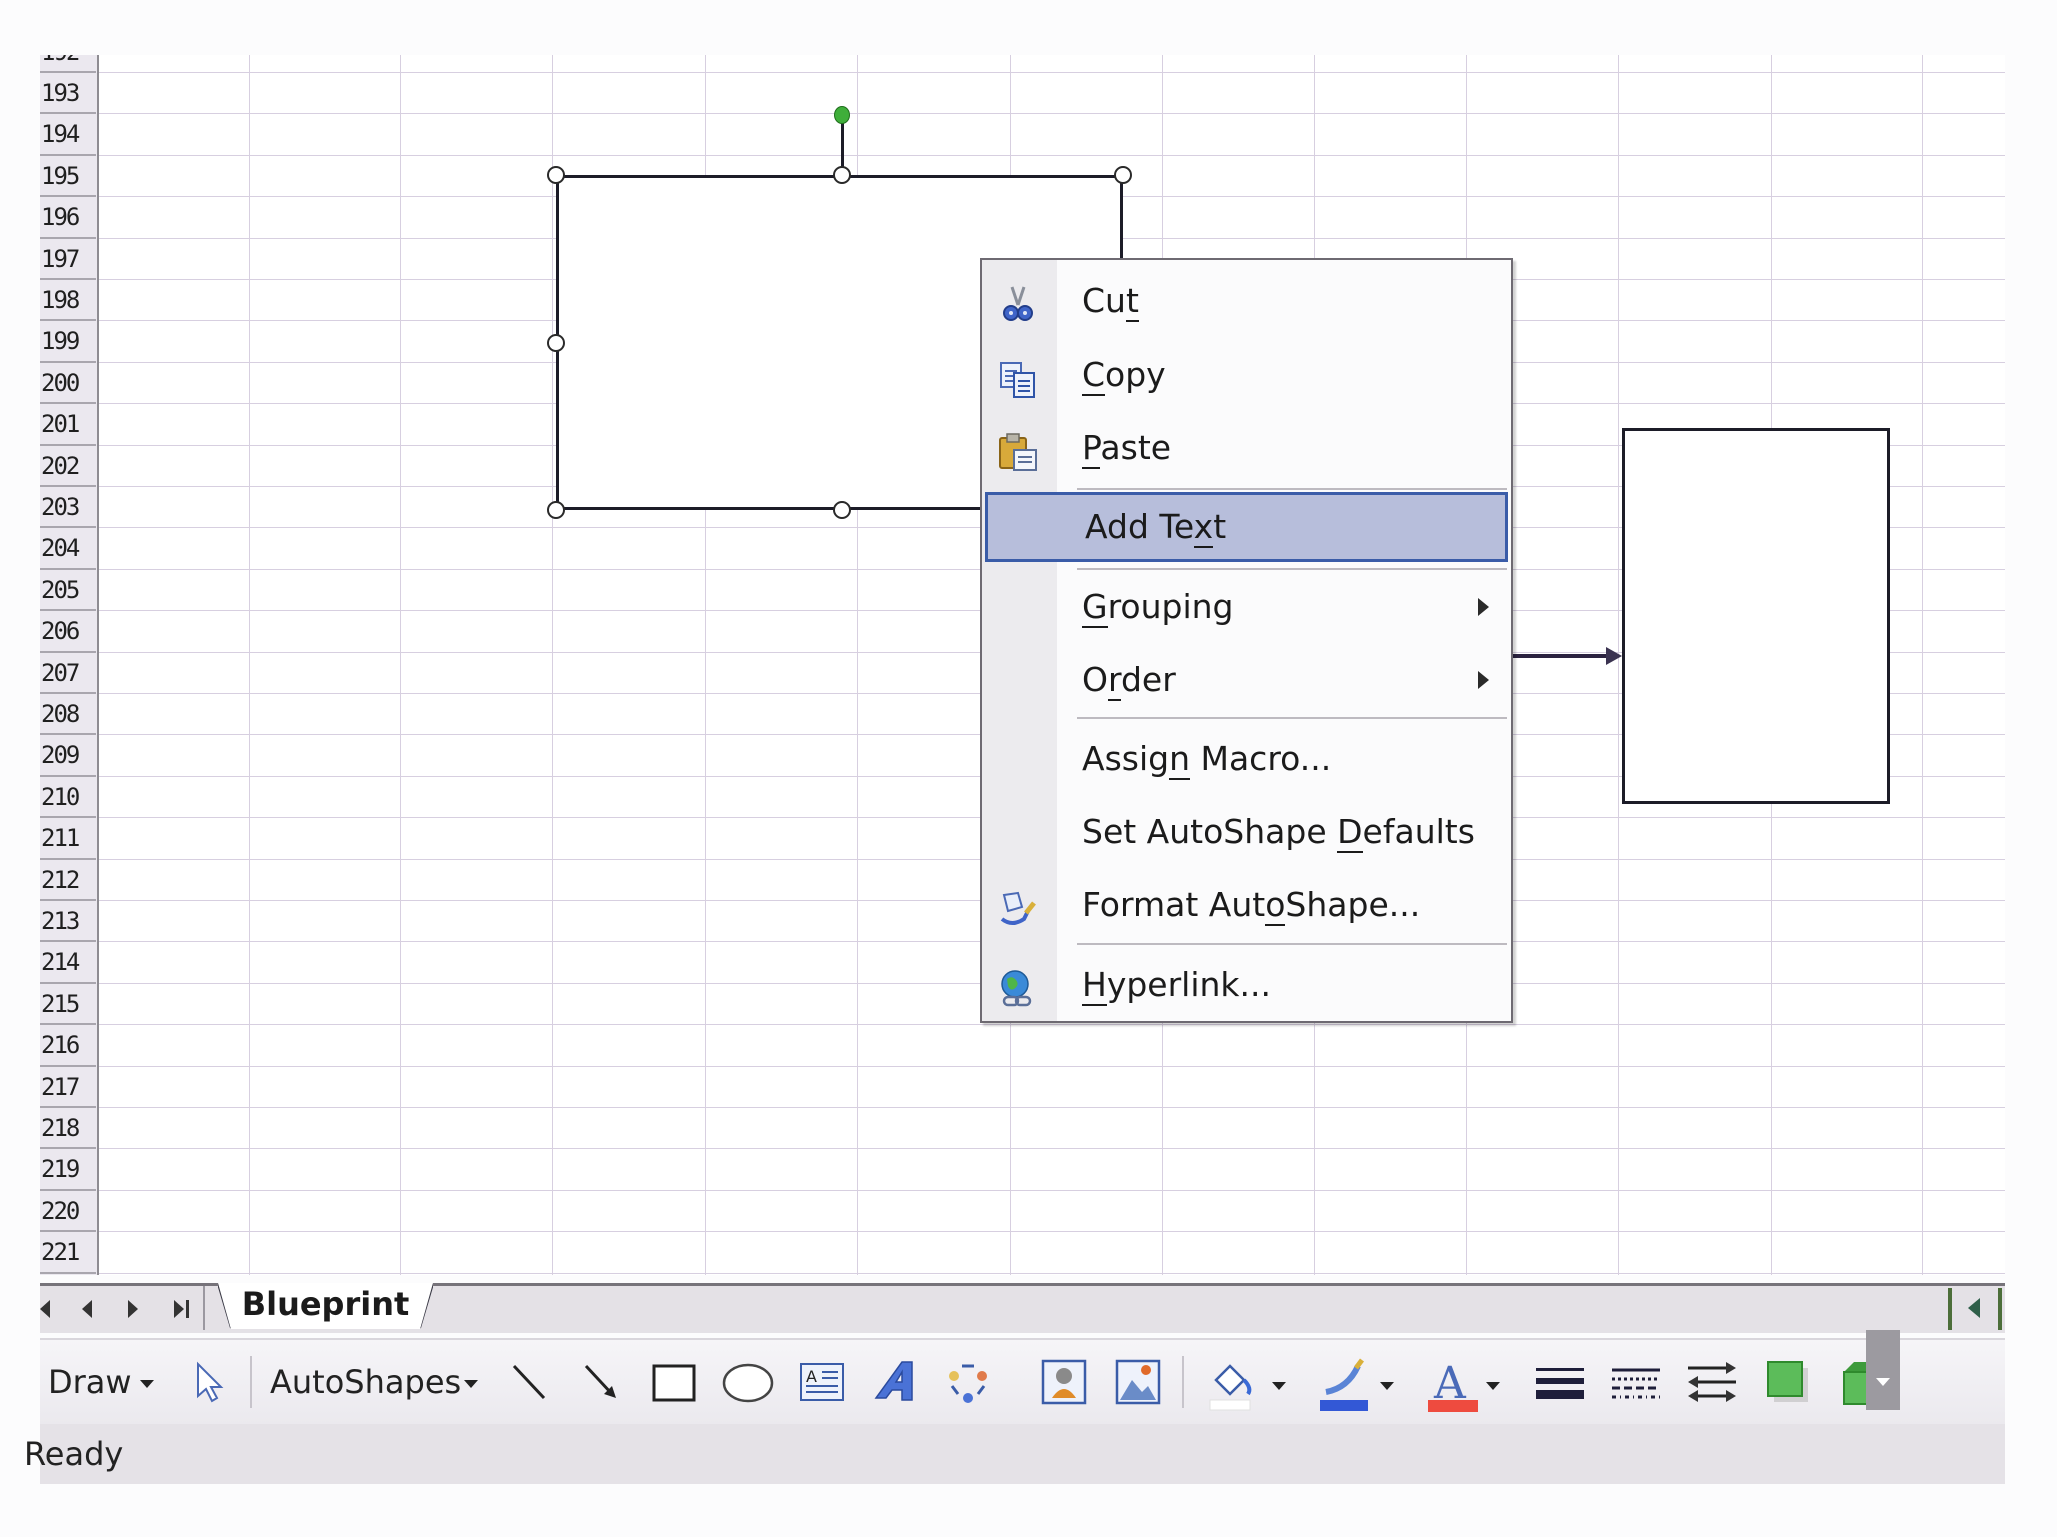 Image resolution: width=2057 pixels, height=1537 pixels. Describe the element at coordinates (1883, 1370) in the screenshot. I see `toolbar-options-button` at that location.